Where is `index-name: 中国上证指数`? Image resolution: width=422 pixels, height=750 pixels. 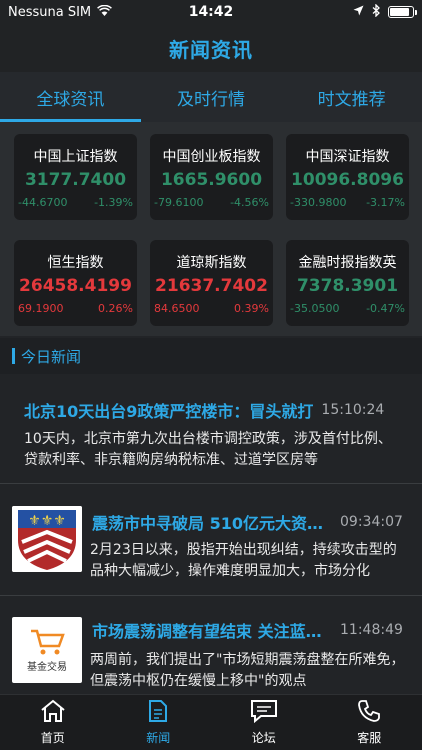
index-name: 中国上证指数 is located at coordinates (75, 157).